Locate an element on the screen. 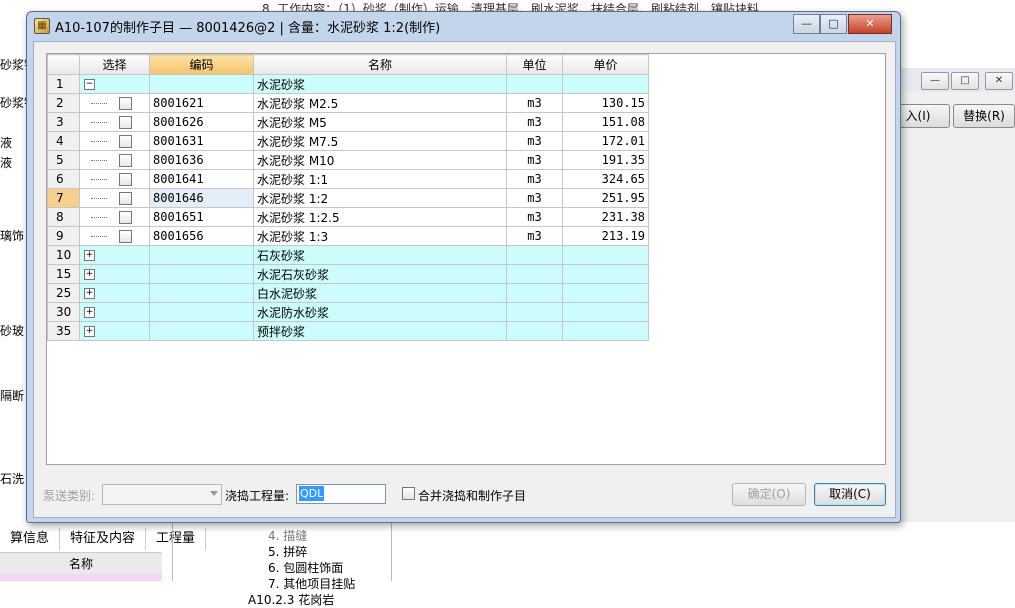  group-row: 35 + 预拌砂浆 is located at coordinates (348, 331).